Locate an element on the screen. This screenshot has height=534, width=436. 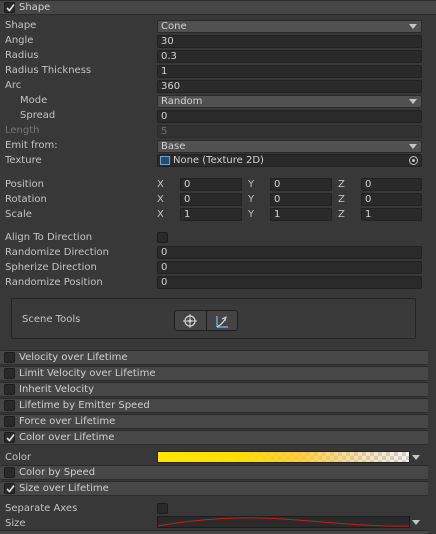
separate-axes-checkbox is located at coordinates (162, 508).